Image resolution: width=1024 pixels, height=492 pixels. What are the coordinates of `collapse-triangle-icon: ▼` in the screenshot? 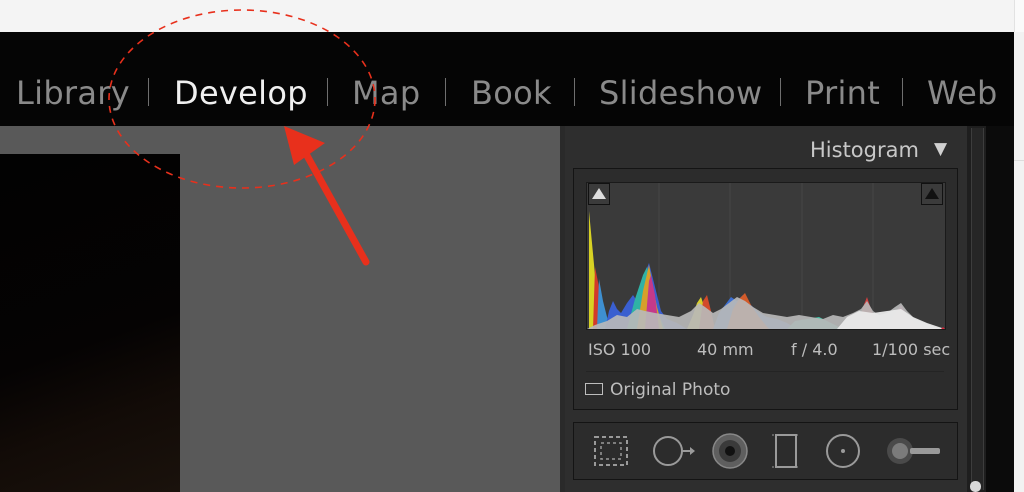 It's located at (940, 149).